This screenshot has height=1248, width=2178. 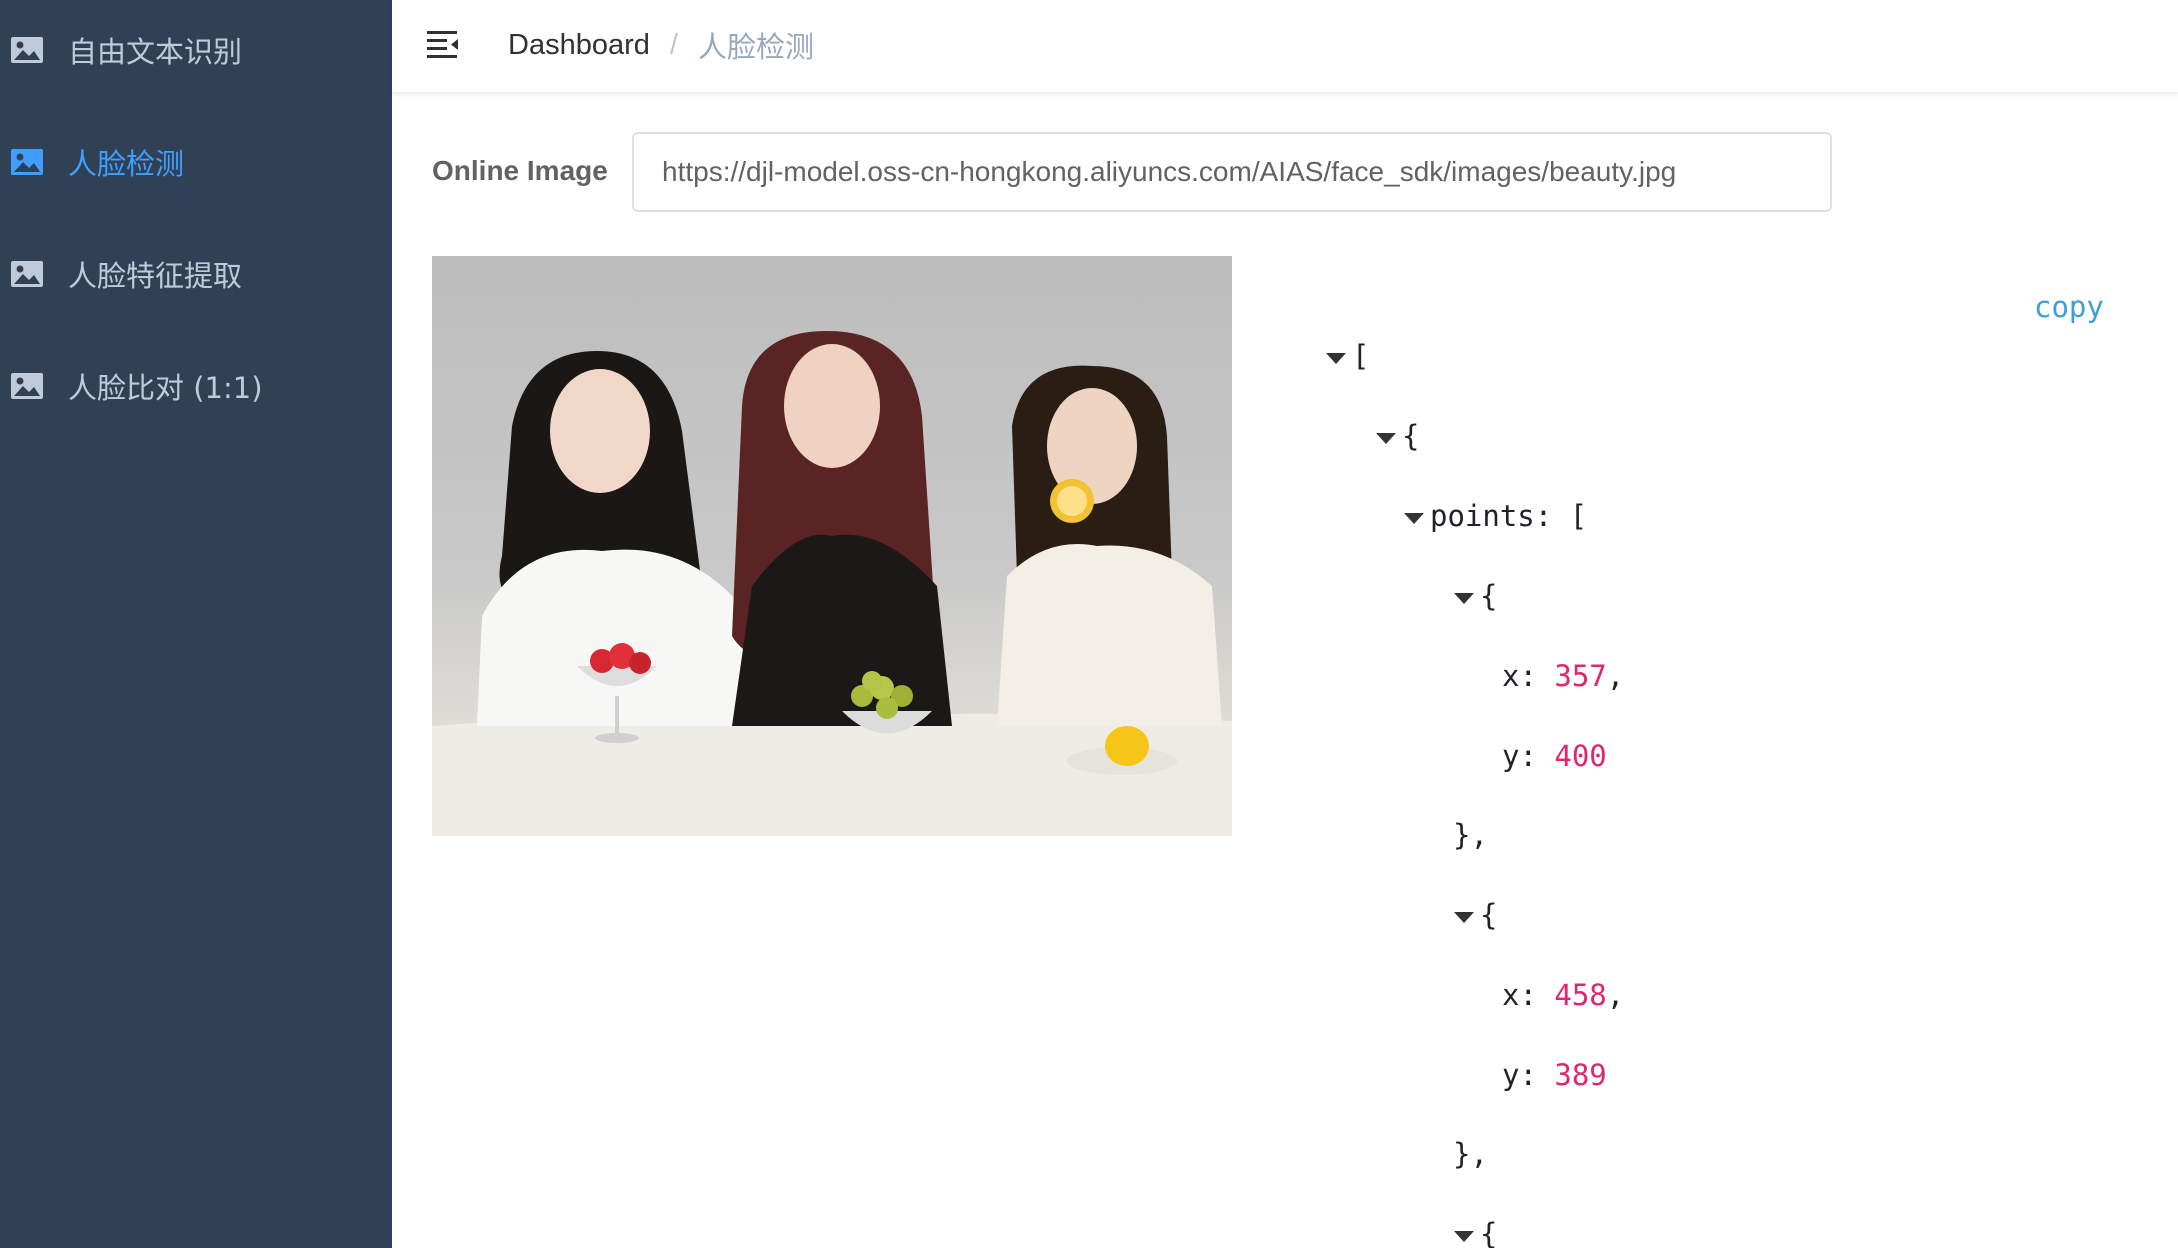 What do you see at coordinates (1491, 516) in the screenshot?
I see `json-key: points:` at bounding box center [1491, 516].